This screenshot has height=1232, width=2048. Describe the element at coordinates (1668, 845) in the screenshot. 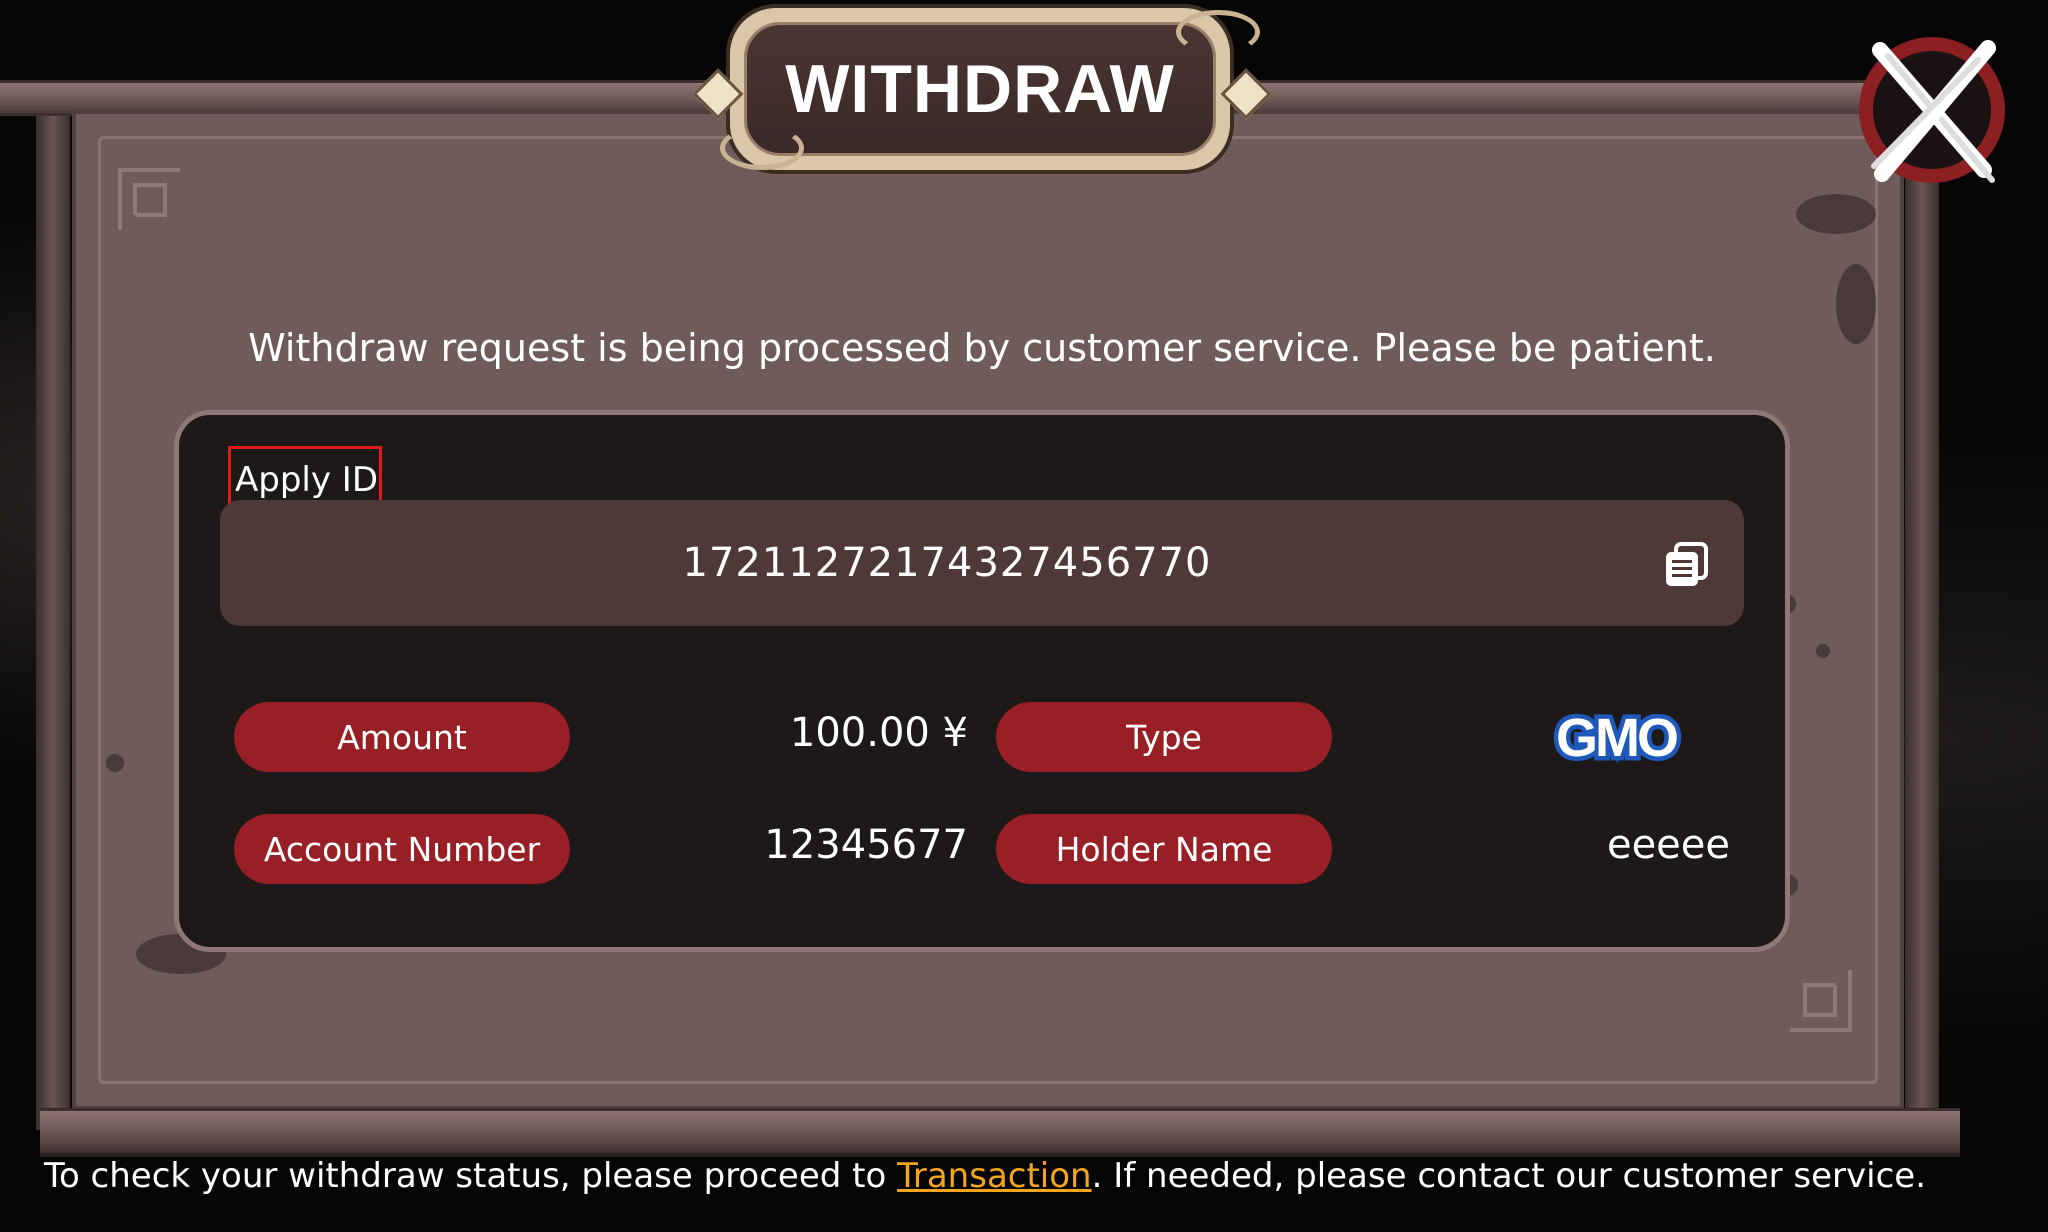

I see `holder-name-value: eeeee` at that location.